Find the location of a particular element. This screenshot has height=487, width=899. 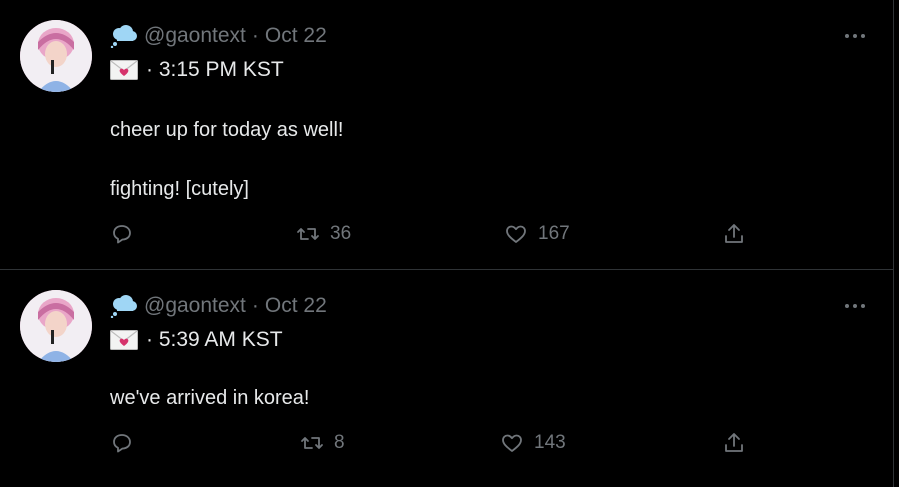

tweet-text-line: we've arrived in korea! is located at coordinates (210, 398).